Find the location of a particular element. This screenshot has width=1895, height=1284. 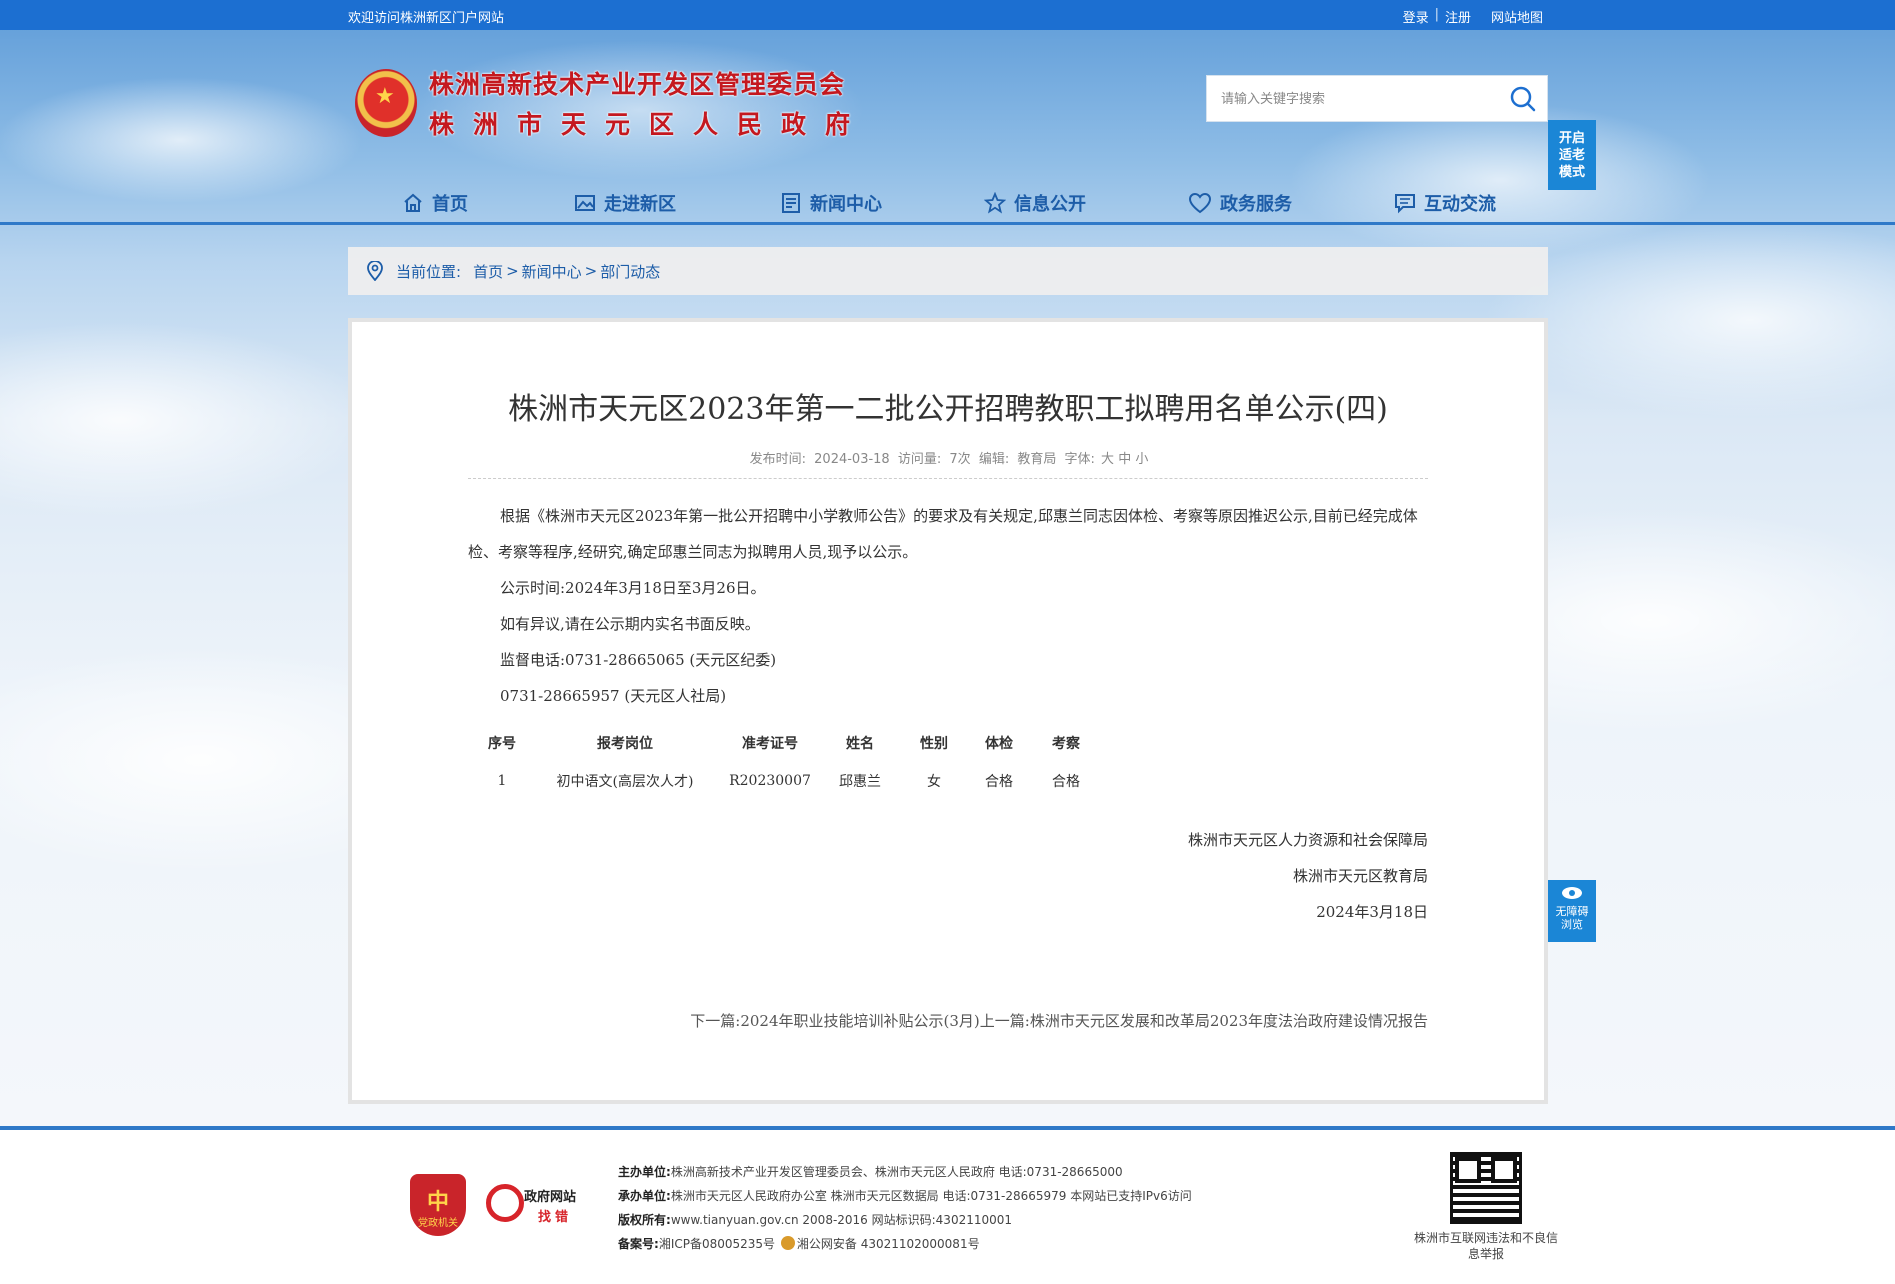

search-input is located at coordinates (1356, 99).